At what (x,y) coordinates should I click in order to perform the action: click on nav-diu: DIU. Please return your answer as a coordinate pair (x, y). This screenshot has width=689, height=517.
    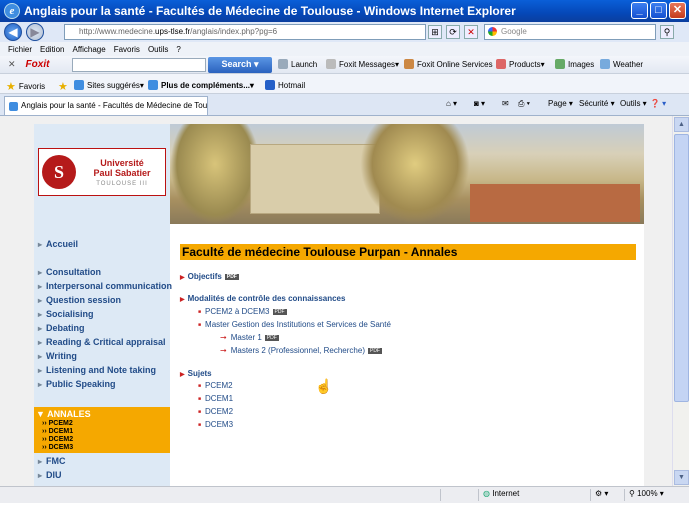
    Looking at the image, I should click on (50, 475).